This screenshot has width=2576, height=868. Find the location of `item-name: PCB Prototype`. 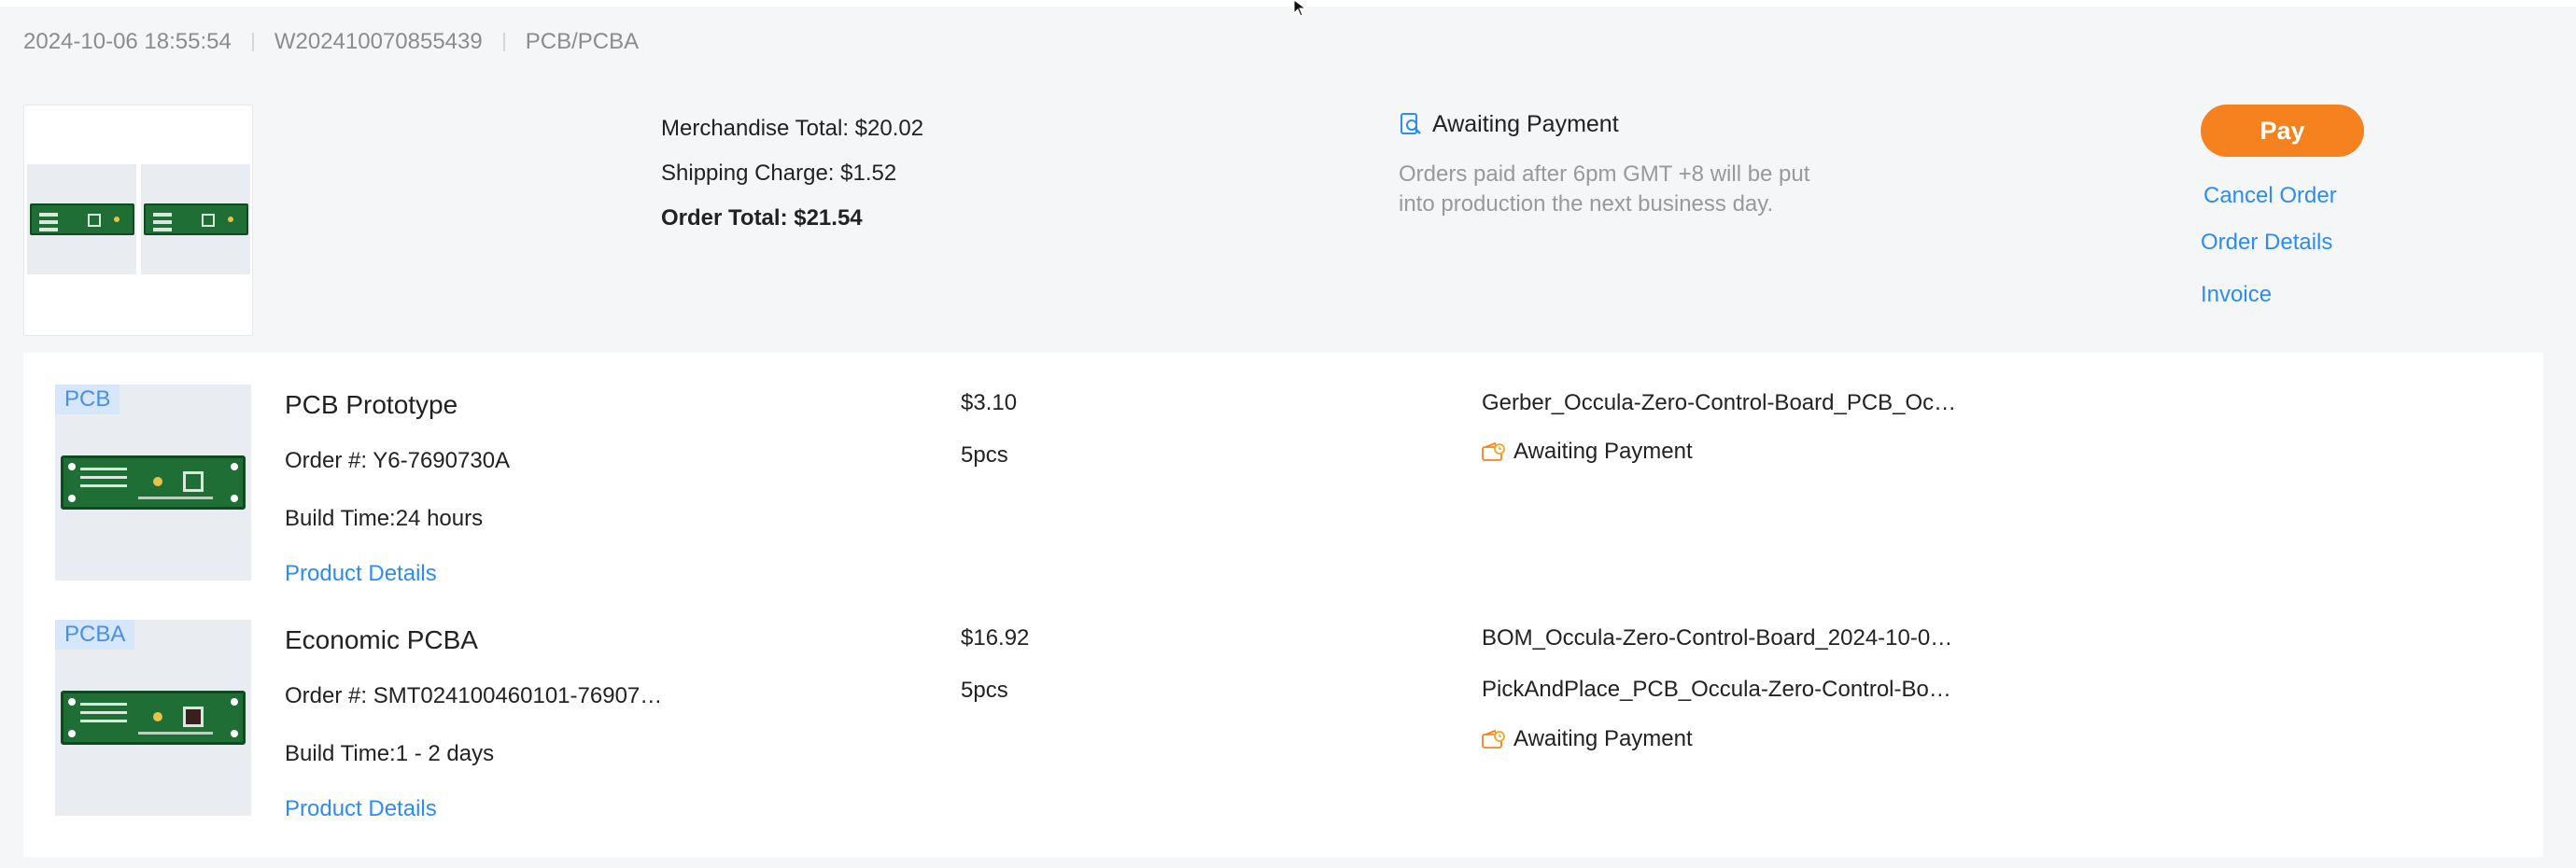

item-name: PCB Prototype is located at coordinates (371, 404).